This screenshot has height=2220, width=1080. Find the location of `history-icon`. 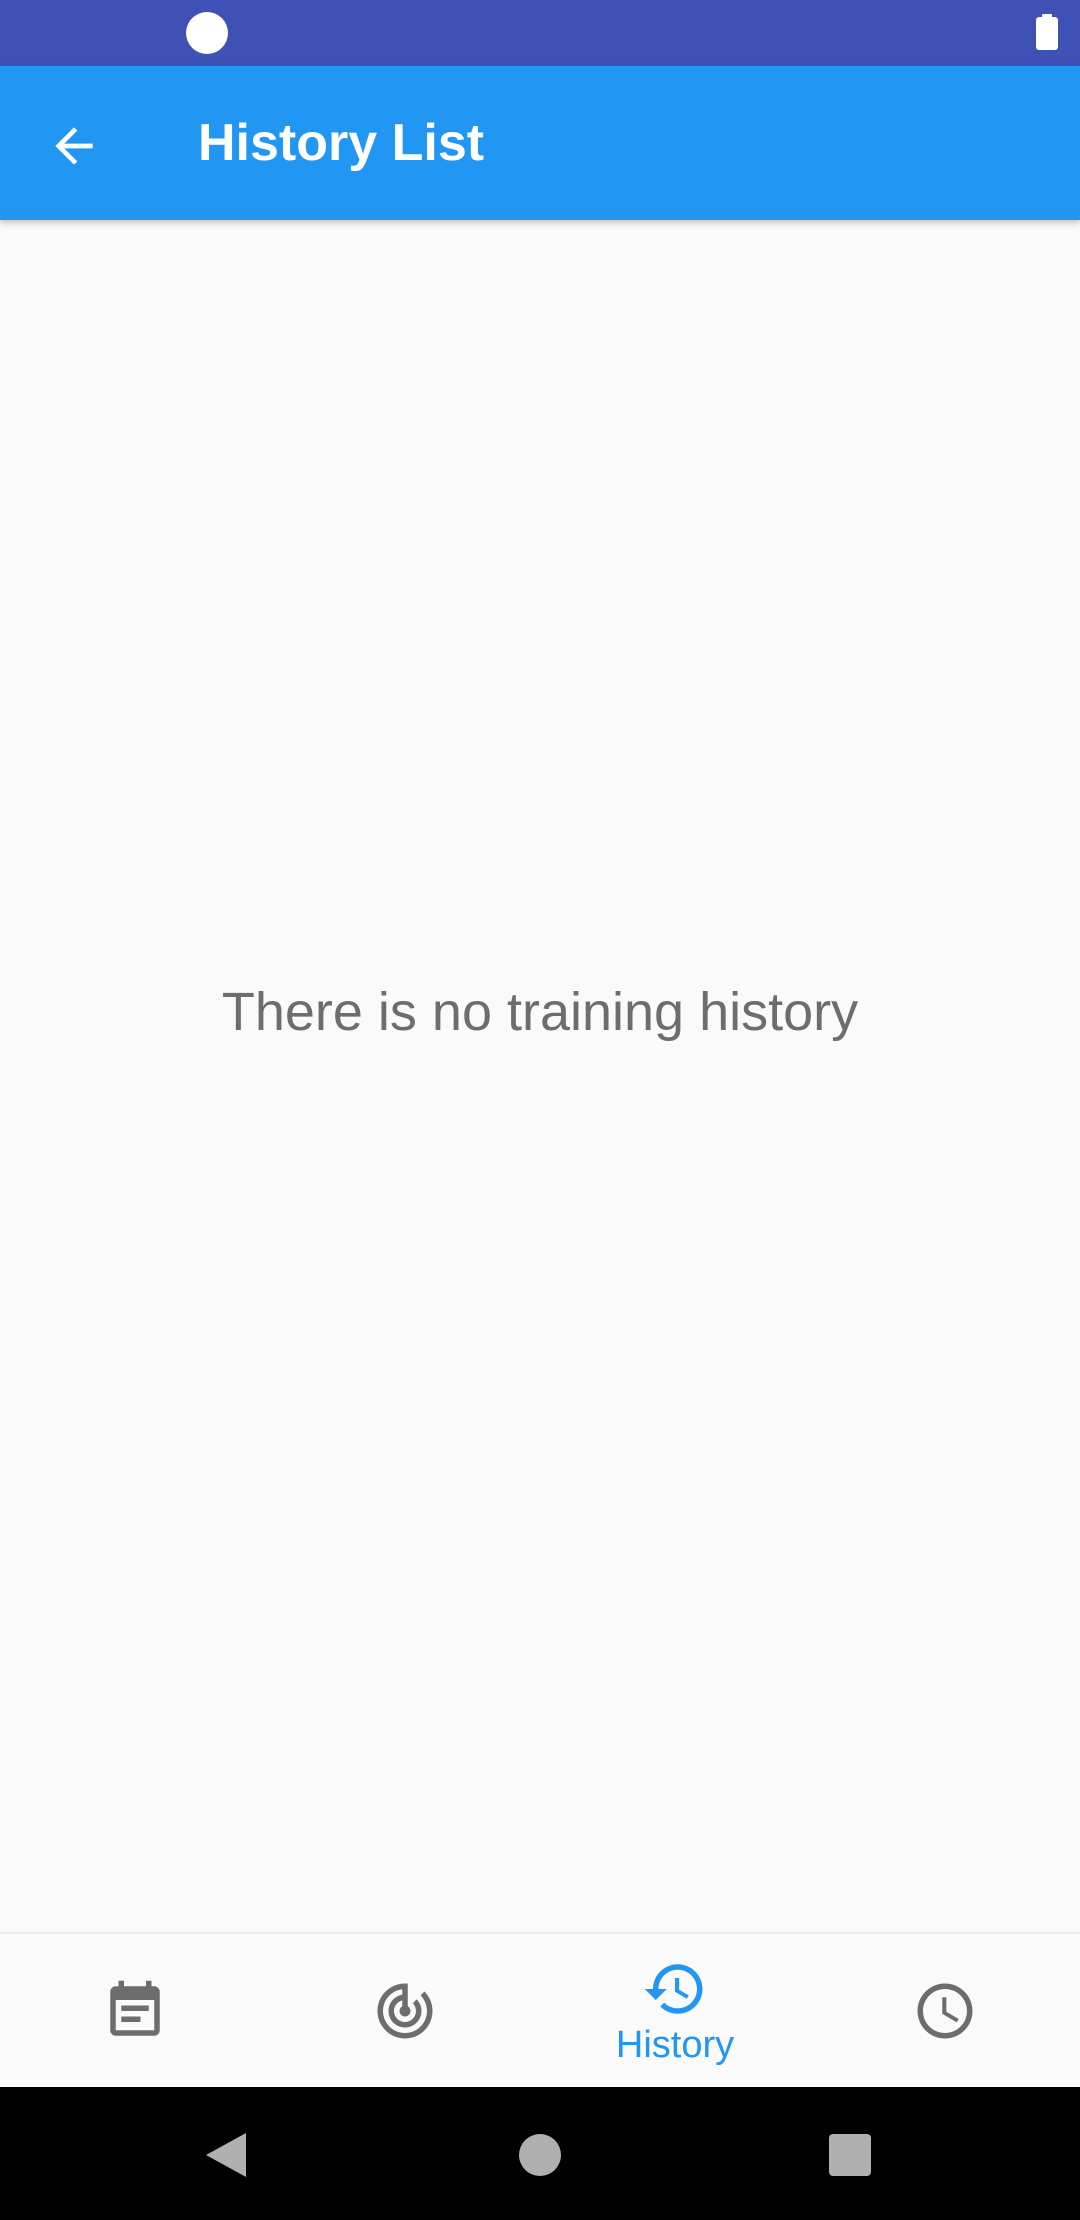

history-icon is located at coordinates (673, 1989).